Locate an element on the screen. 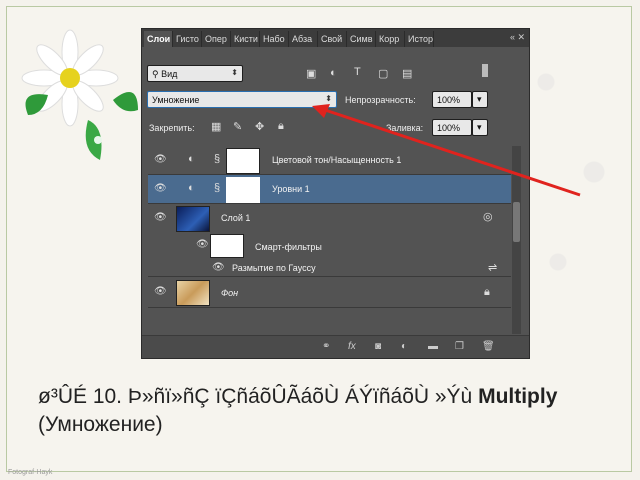 Image resolution: width=640 pixels, height=480 pixels. adjustment-icon: ◐ is located at coordinates (404, 346).